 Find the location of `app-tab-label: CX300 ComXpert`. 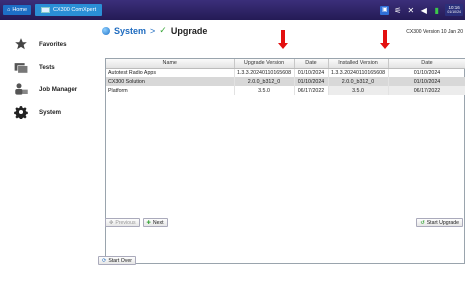

app-tab-label: CX300 ComXpert is located at coordinates (75, 10).